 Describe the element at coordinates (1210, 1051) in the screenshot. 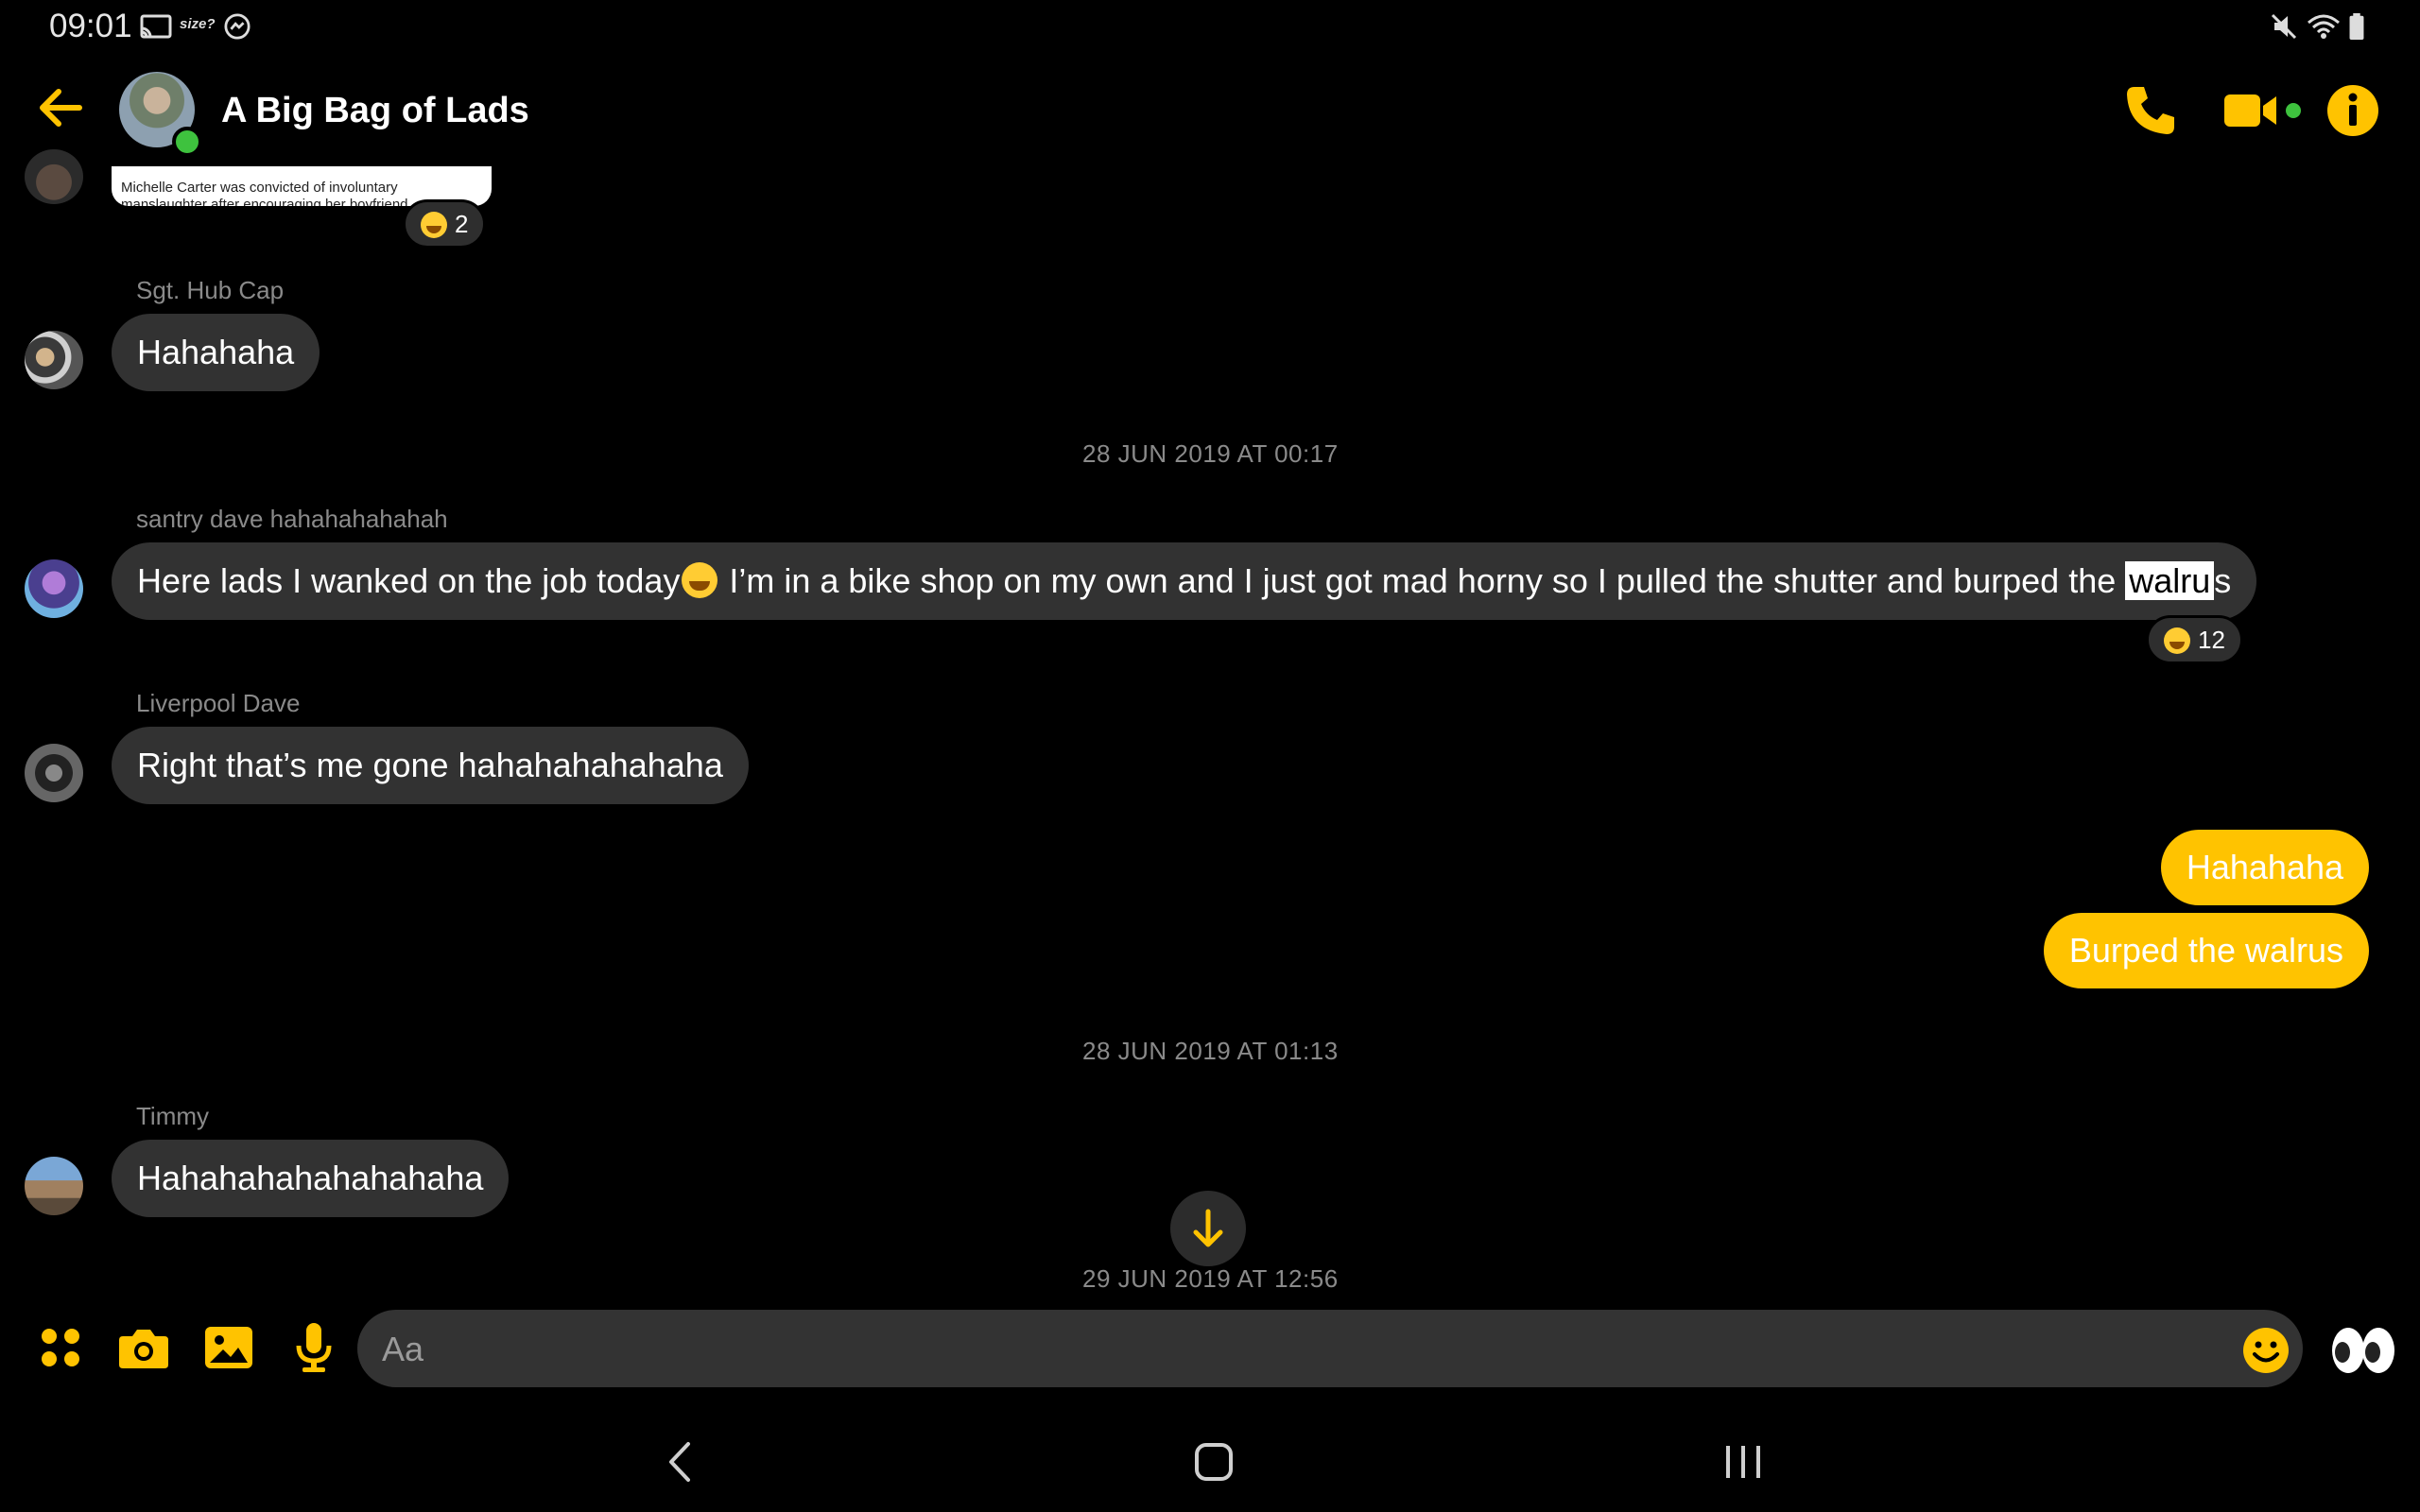

I see `timestamp: 28 JUN 2019 AT 01:13` at that location.